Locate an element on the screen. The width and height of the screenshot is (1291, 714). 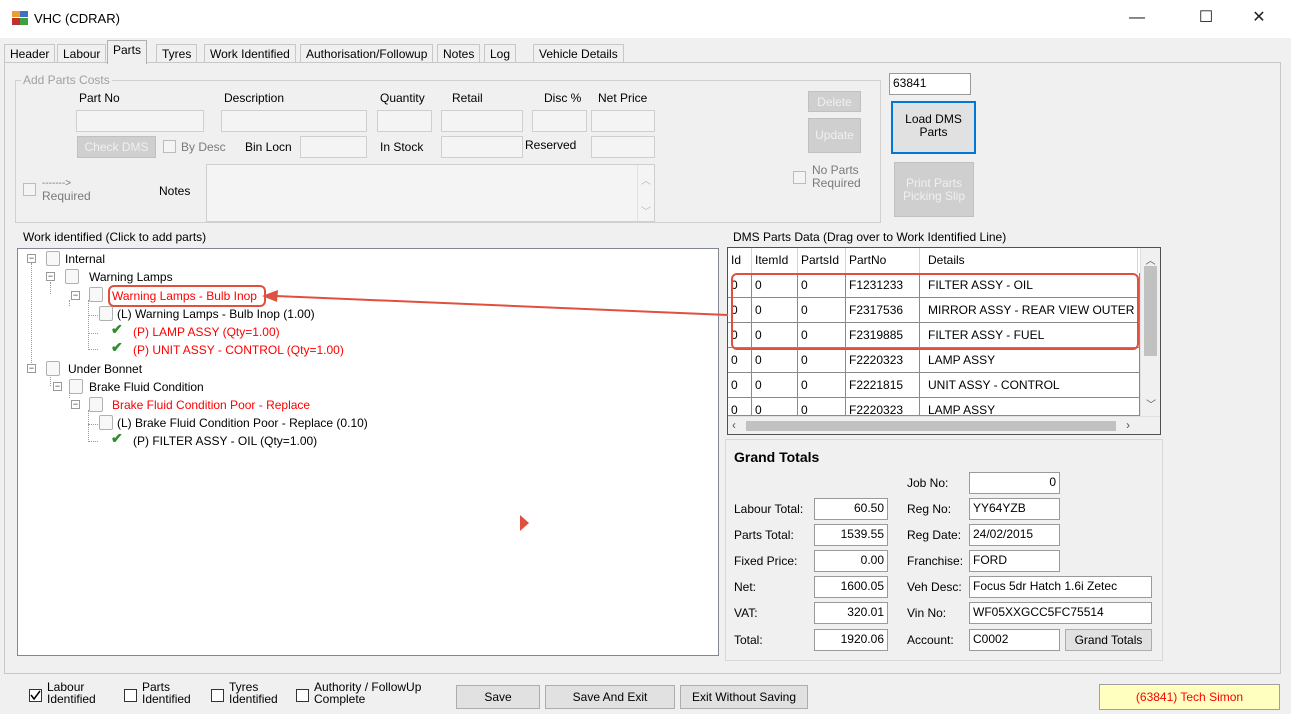
tree-node-lamp-assy: (P) LAMP ASSY (Qty=1.00) is located at coordinates (206, 332).